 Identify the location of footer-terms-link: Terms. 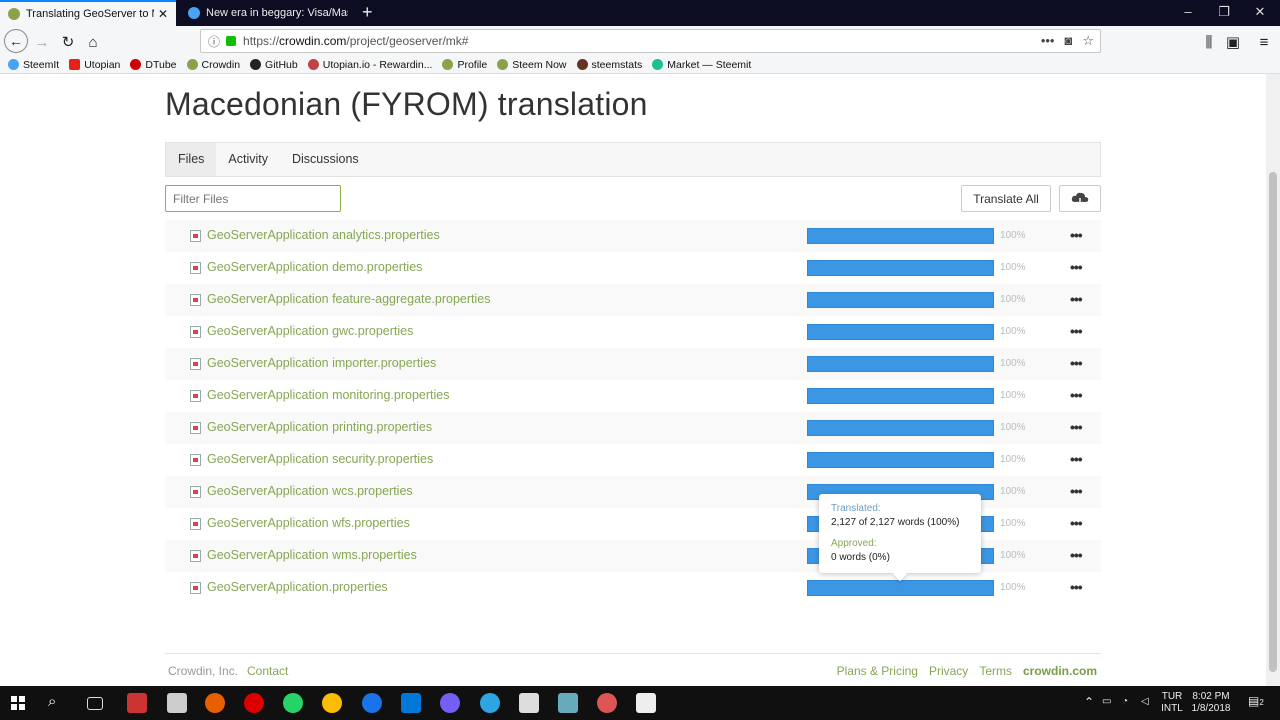
(995, 671).